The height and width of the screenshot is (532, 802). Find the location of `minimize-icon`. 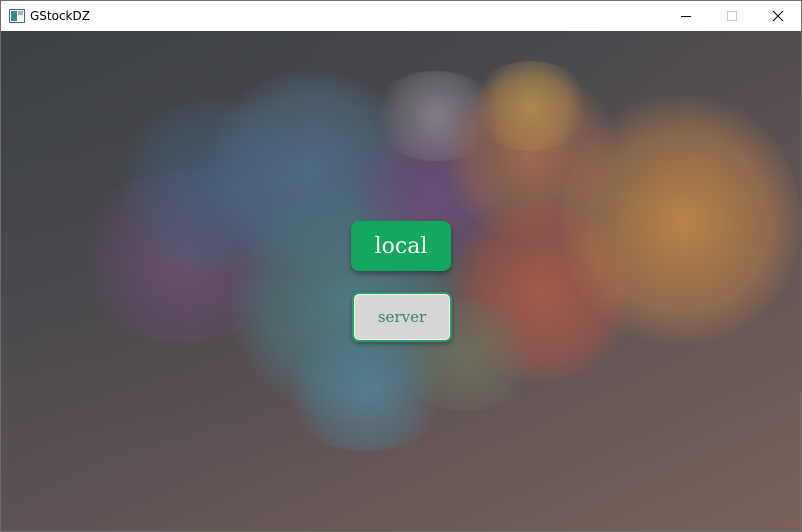

minimize-icon is located at coordinates (686, 16).